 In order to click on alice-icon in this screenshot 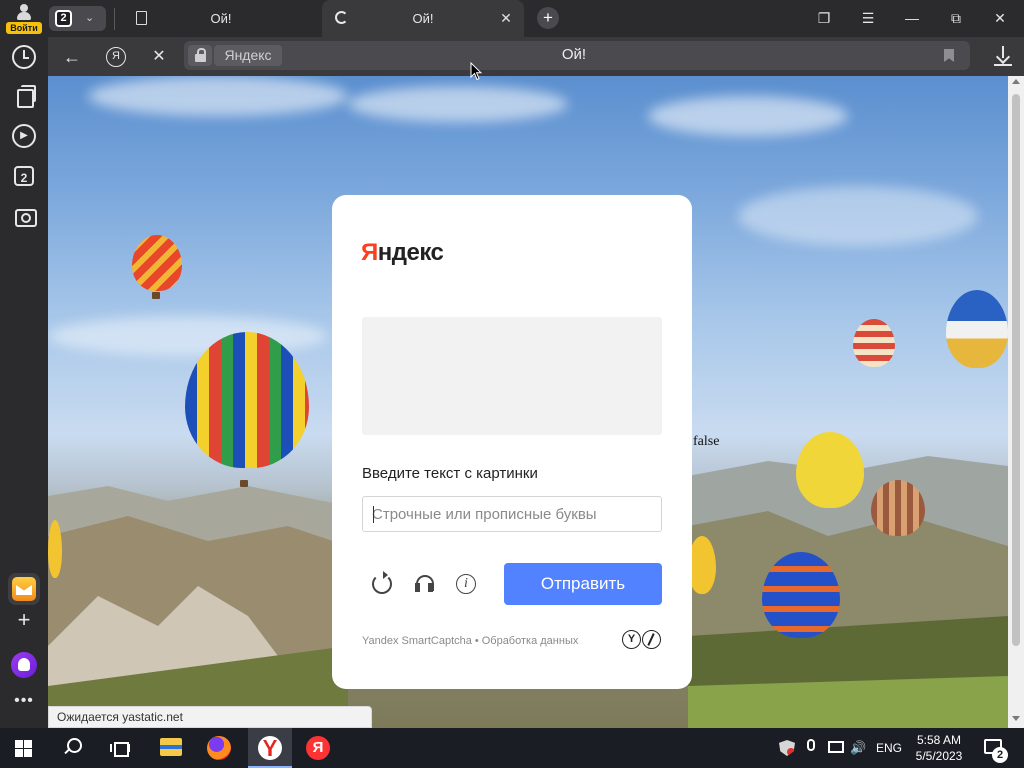, I will do `click(24, 665)`.